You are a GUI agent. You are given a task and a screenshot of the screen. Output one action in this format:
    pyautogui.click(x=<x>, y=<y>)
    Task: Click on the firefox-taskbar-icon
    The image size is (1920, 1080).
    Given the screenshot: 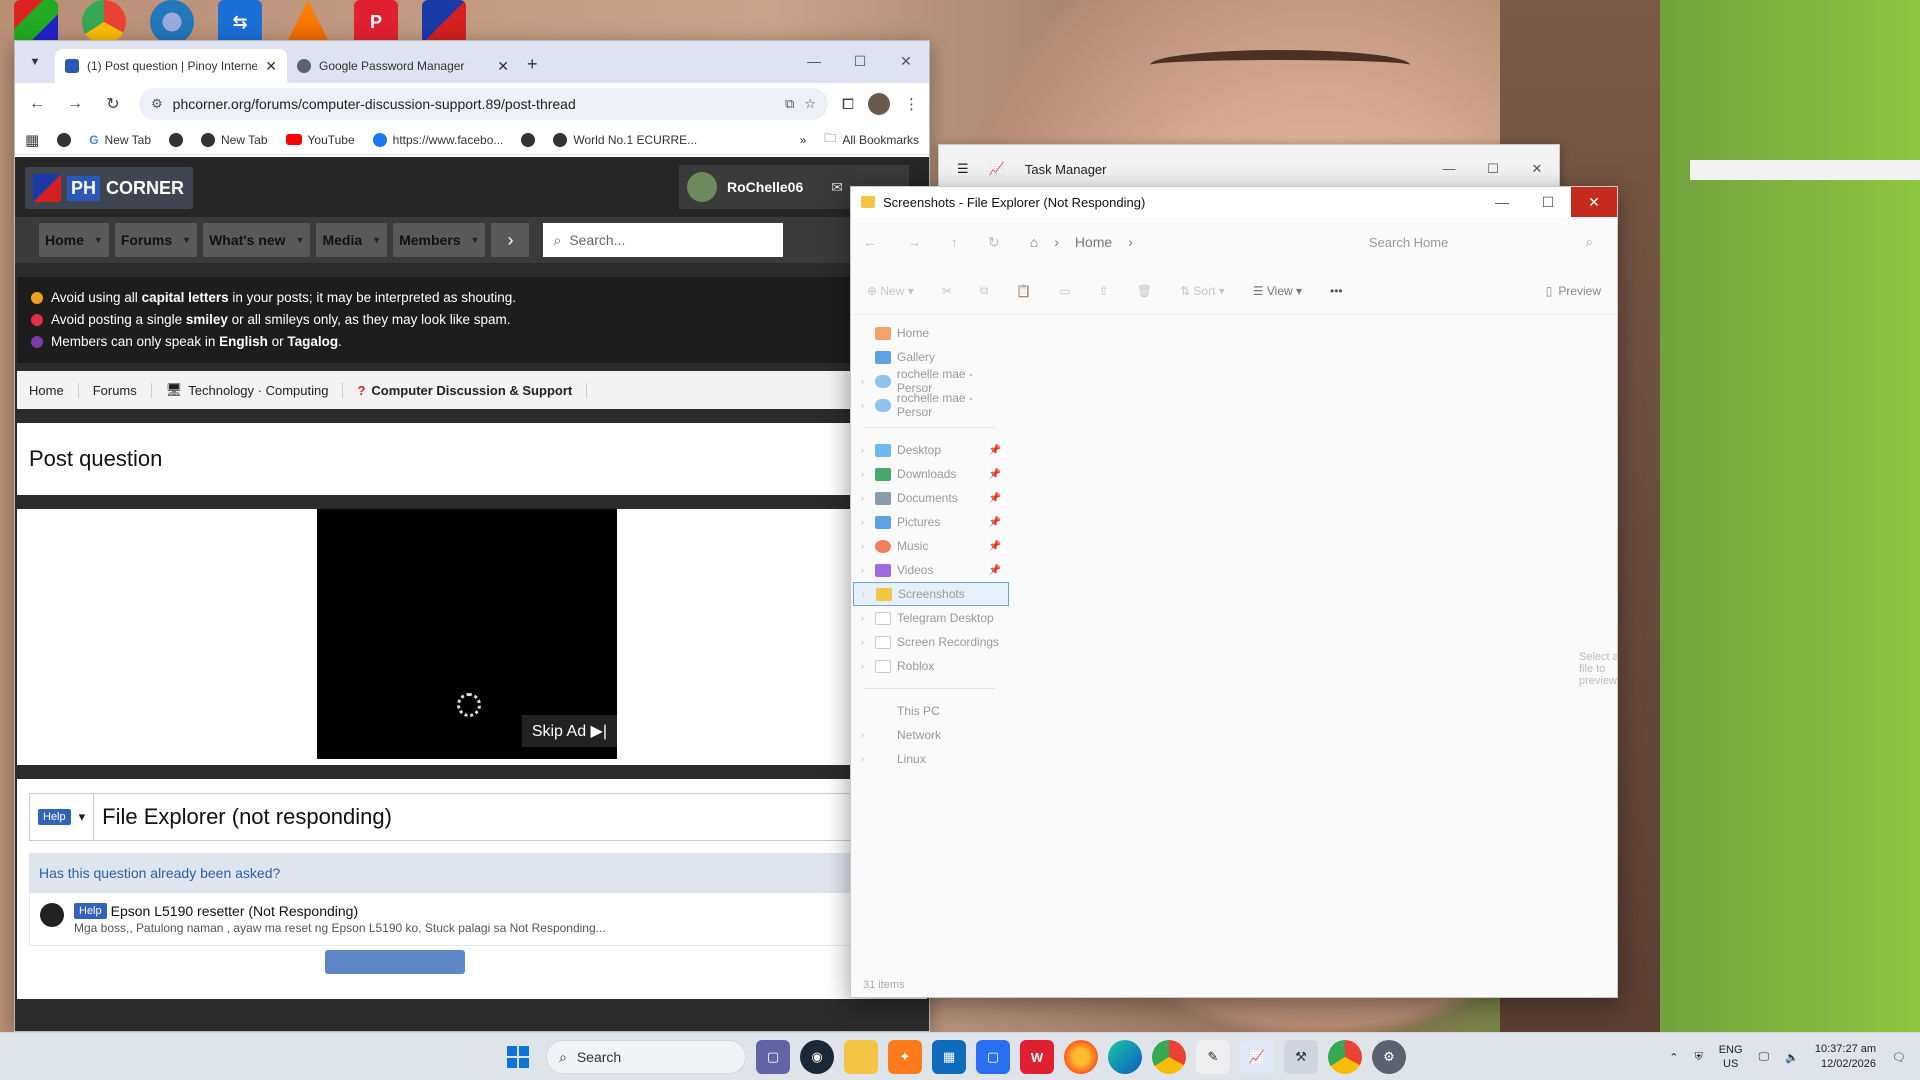 What is the action you would take?
    pyautogui.click(x=1081, y=1057)
    